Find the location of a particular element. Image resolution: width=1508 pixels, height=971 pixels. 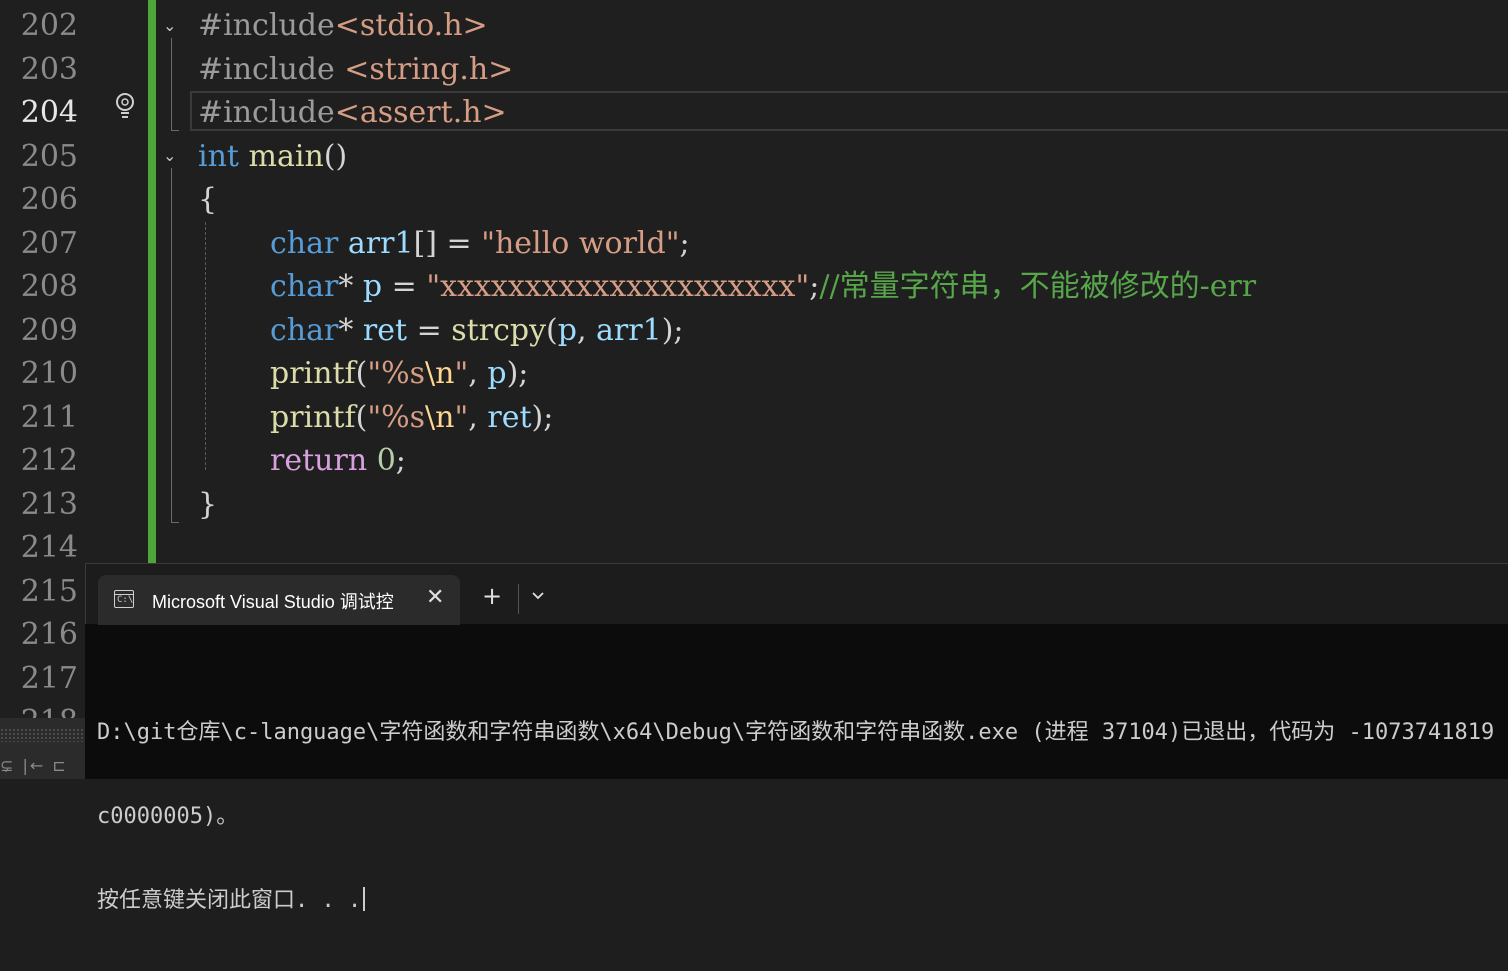

line-number: 207 is located at coordinates (49, 243).